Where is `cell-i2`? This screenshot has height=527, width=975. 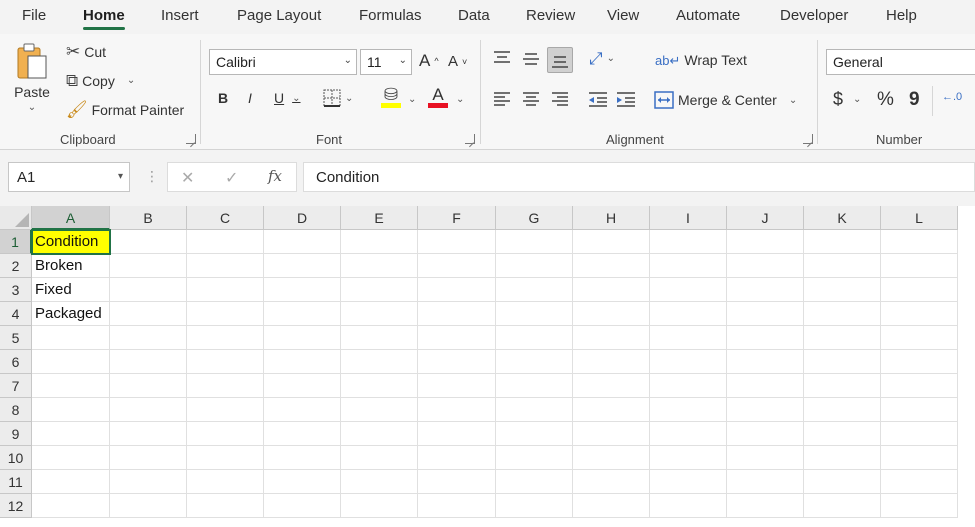
cell-i2 is located at coordinates (688, 266).